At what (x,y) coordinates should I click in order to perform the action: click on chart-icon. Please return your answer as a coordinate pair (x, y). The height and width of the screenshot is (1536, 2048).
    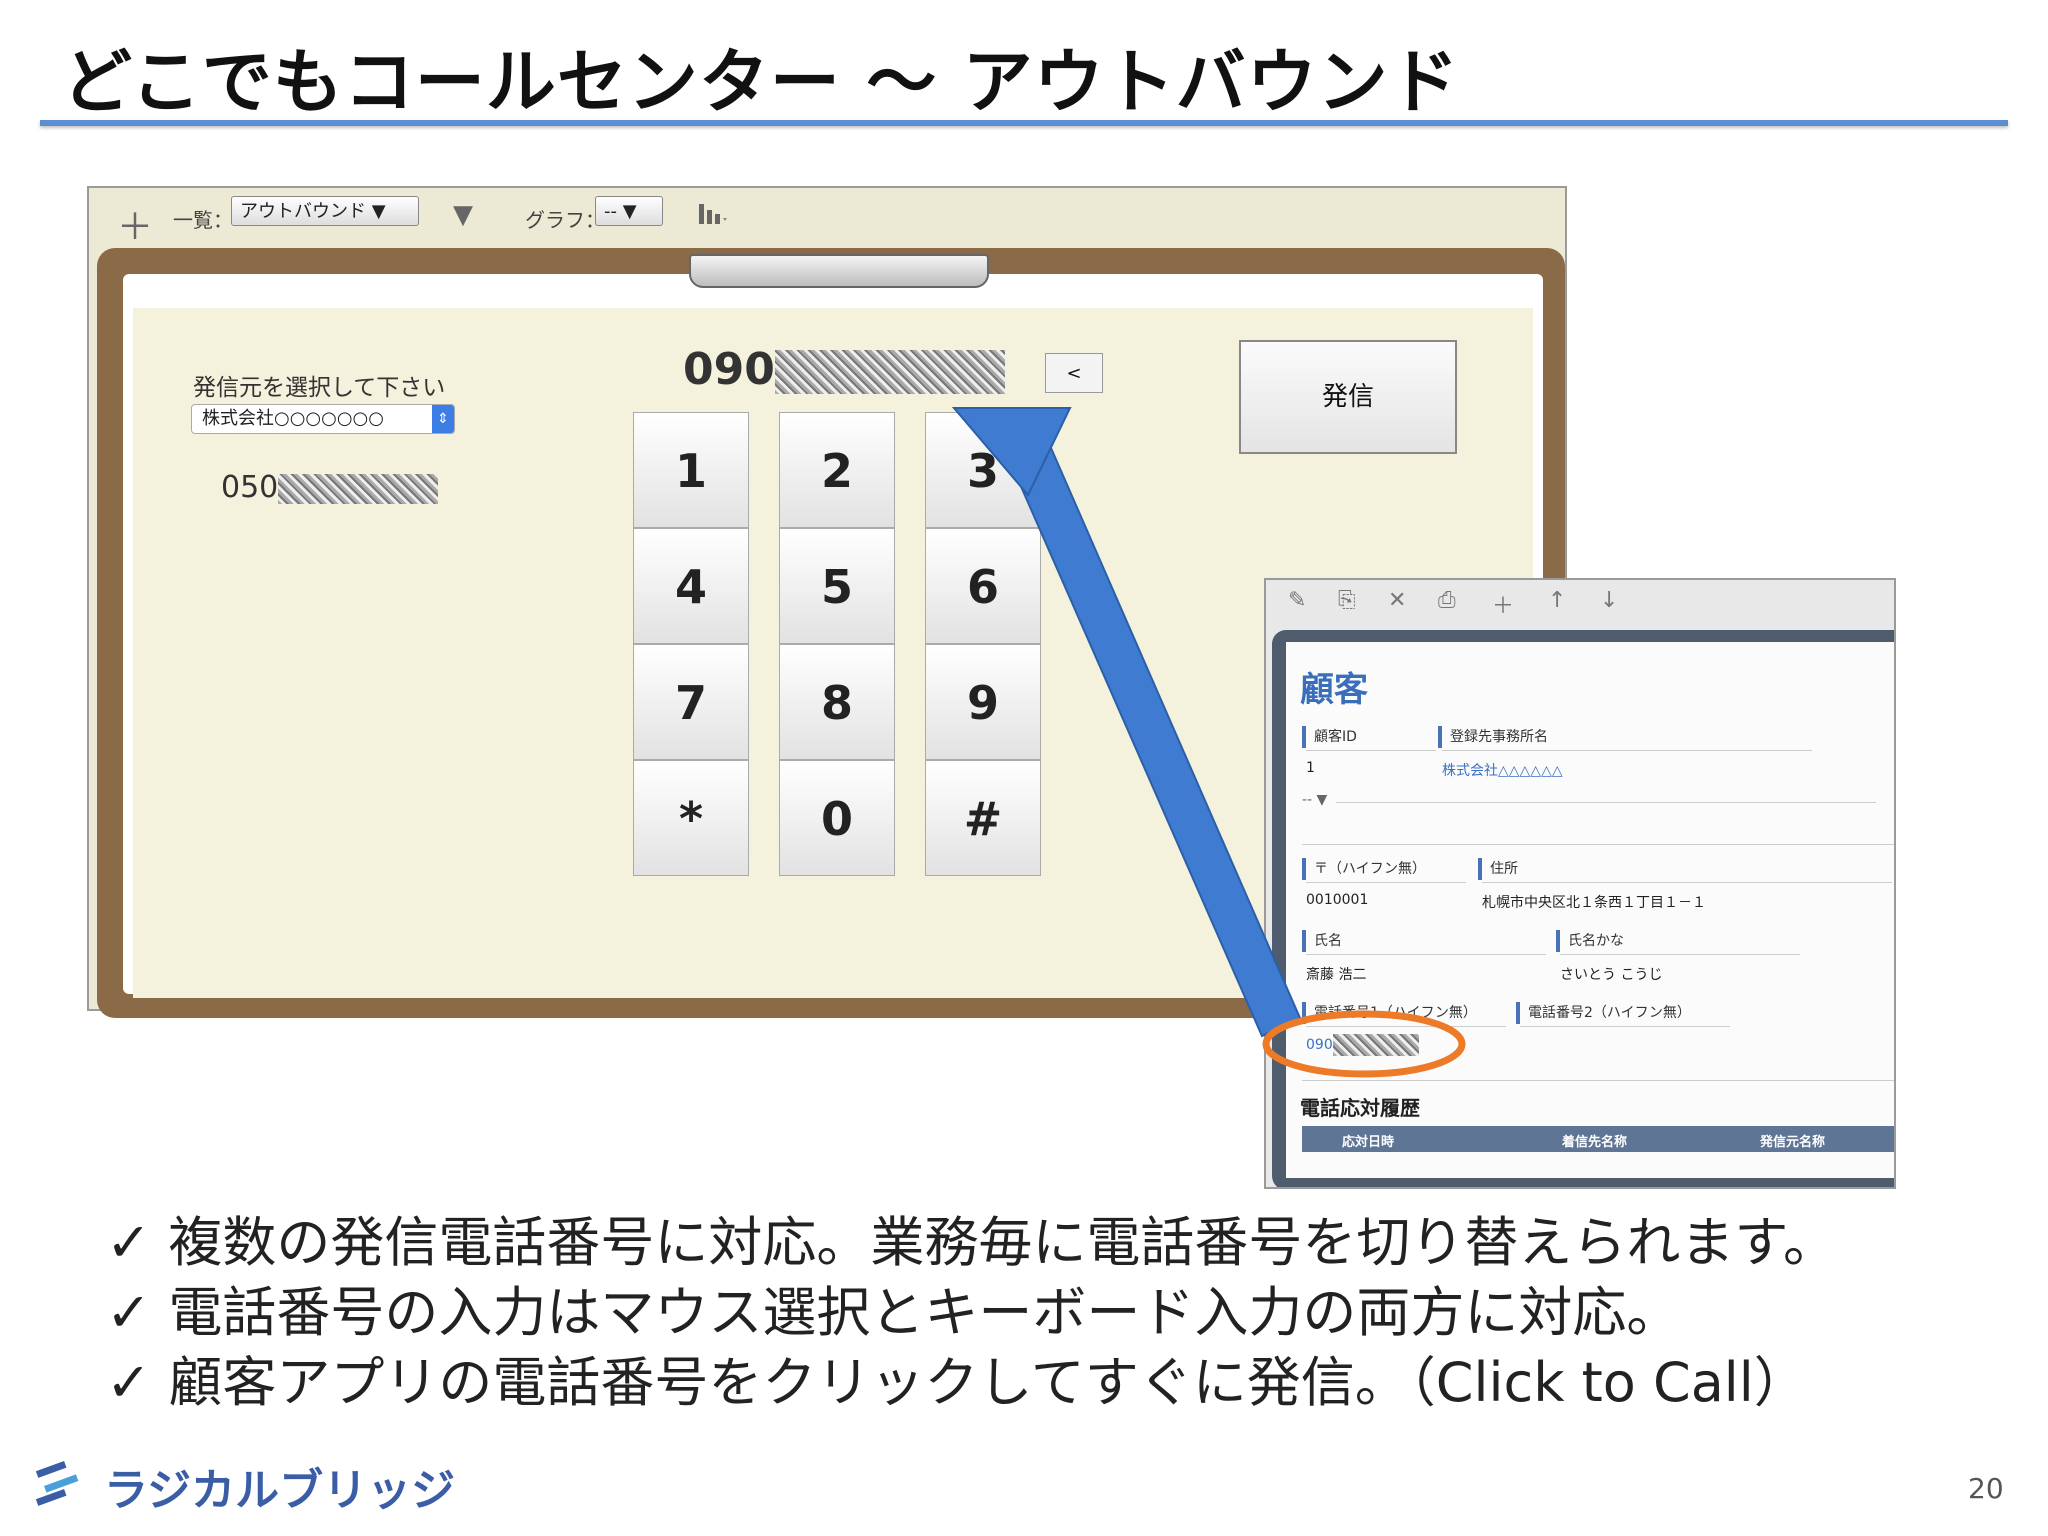
    Looking at the image, I should click on (714, 216).